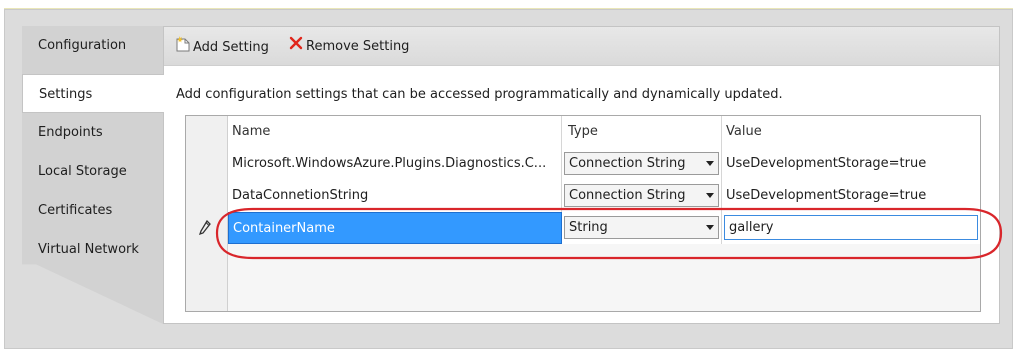 The image size is (1020, 353). Describe the element at coordinates (395, 228) in the screenshot. I see `setting-name-input: ContainerName` at that location.